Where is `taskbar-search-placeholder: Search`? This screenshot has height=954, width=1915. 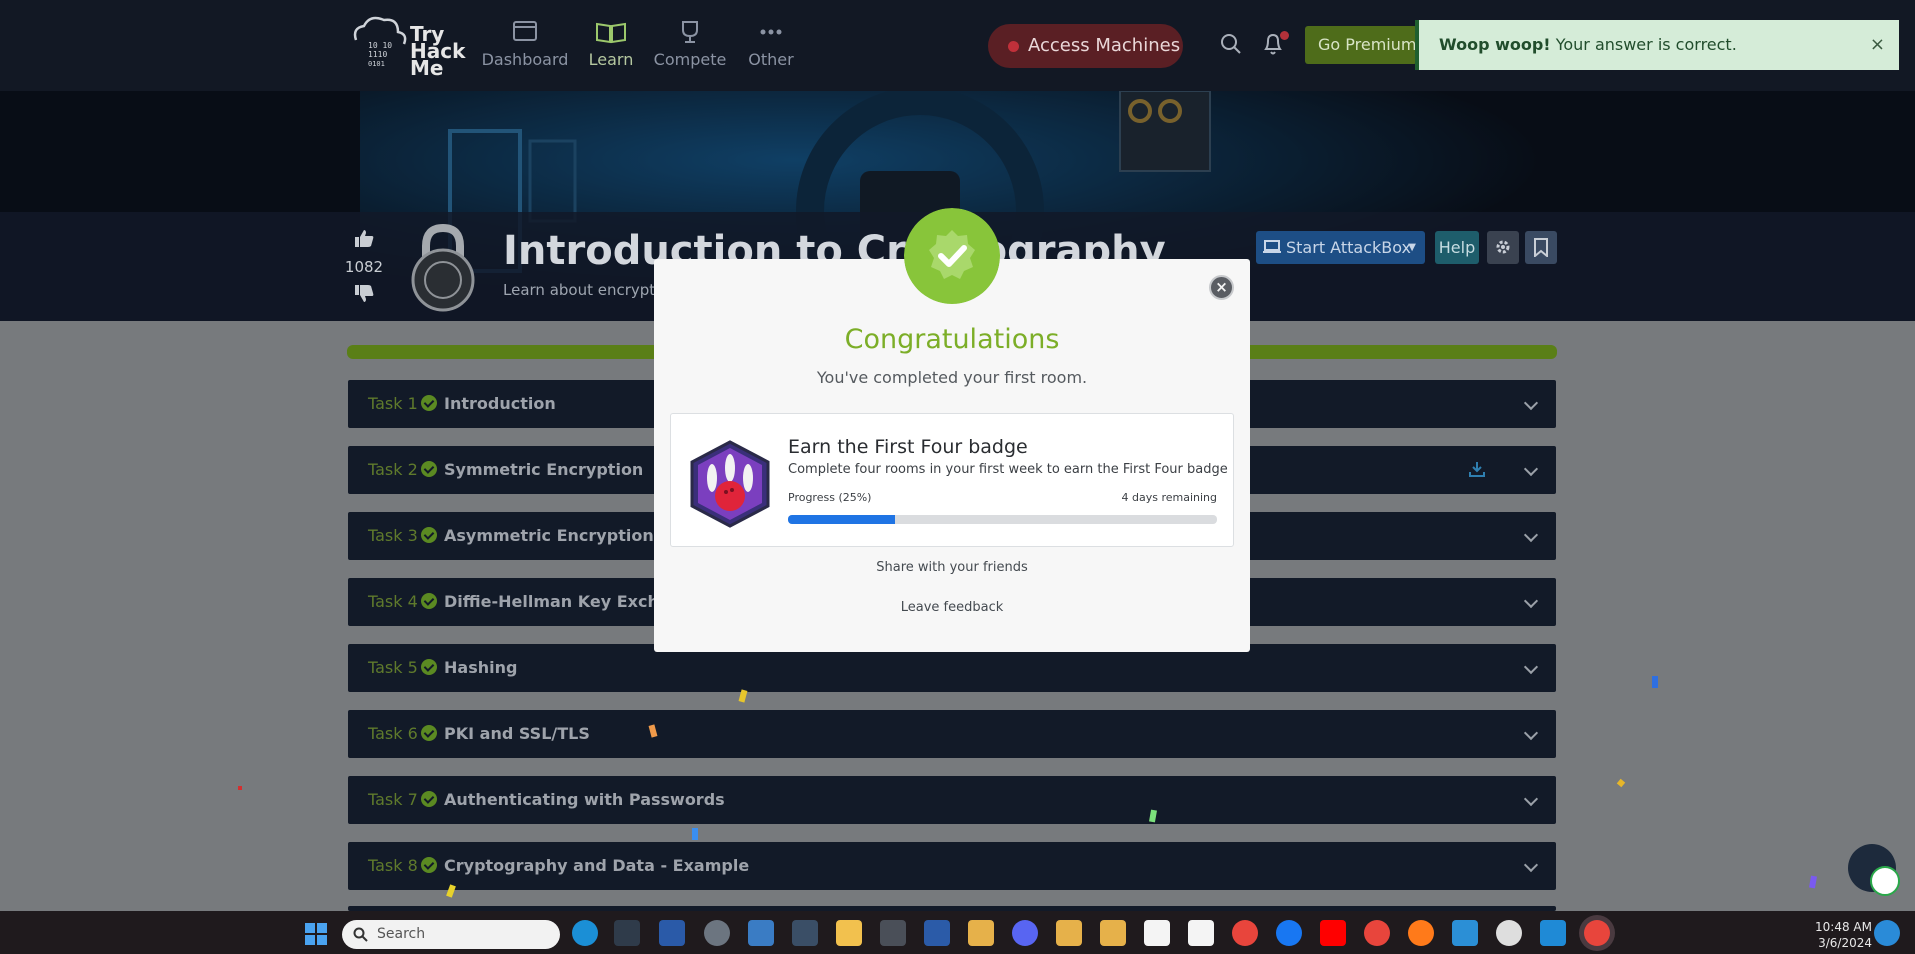 taskbar-search-placeholder: Search is located at coordinates (401, 934).